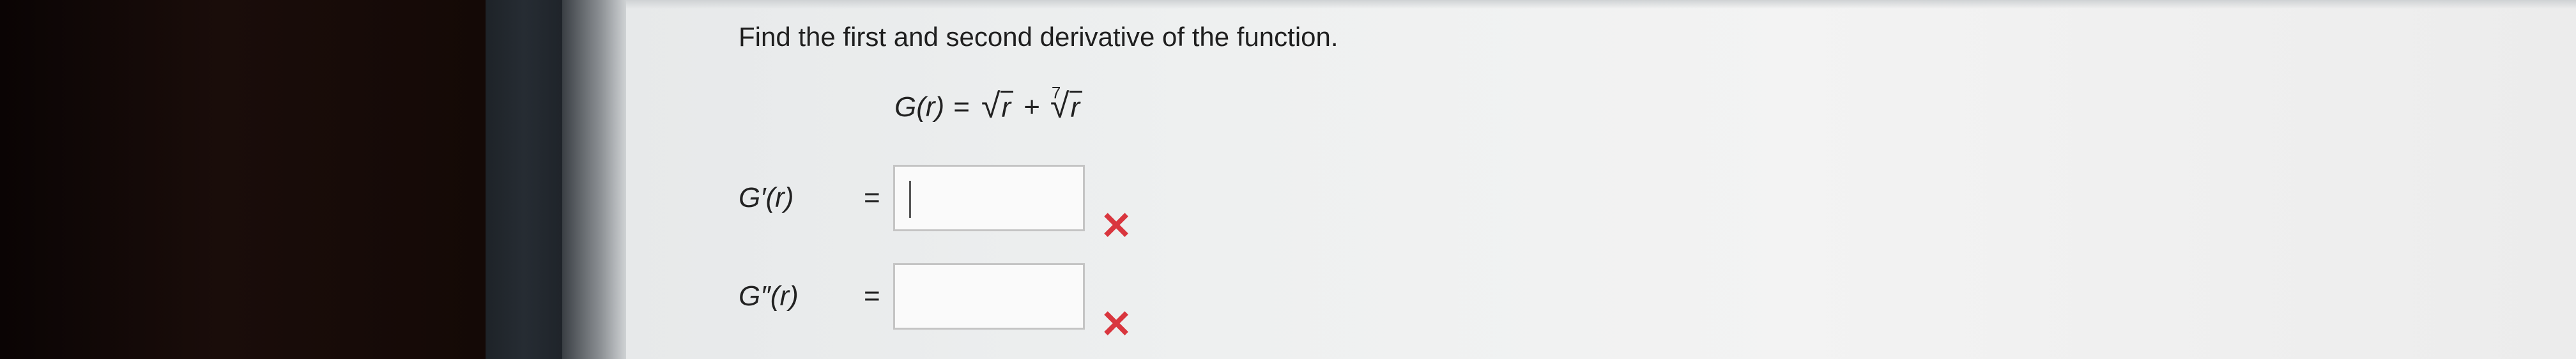  Describe the element at coordinates (1007, 107) in the screenshot. I see `sqrt-radicand: r` at that location.